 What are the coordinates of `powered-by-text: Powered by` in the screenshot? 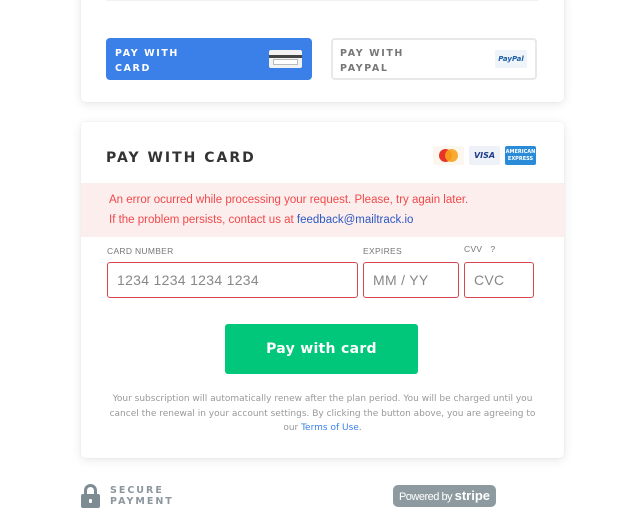 It's located at (426, 497).